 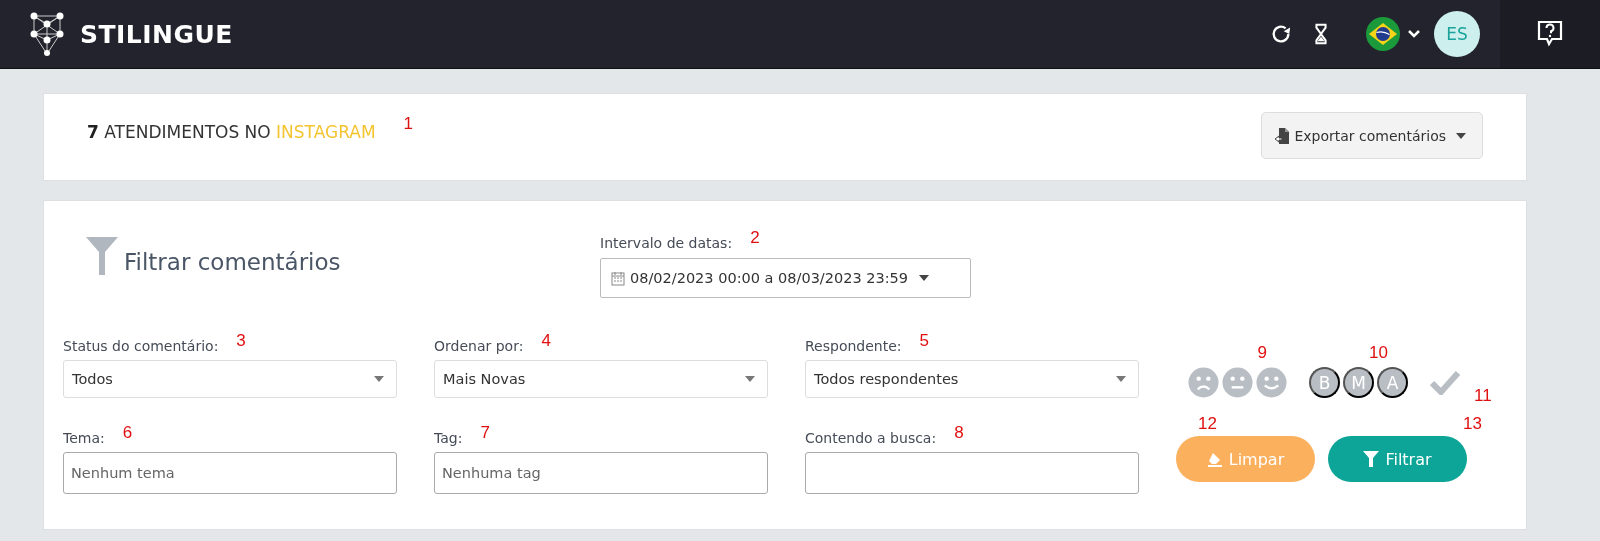 I want to click on date-range-picker: 08/02/2023 00:00 a 08/03/2023 23:59, so click(x=785, y=278).